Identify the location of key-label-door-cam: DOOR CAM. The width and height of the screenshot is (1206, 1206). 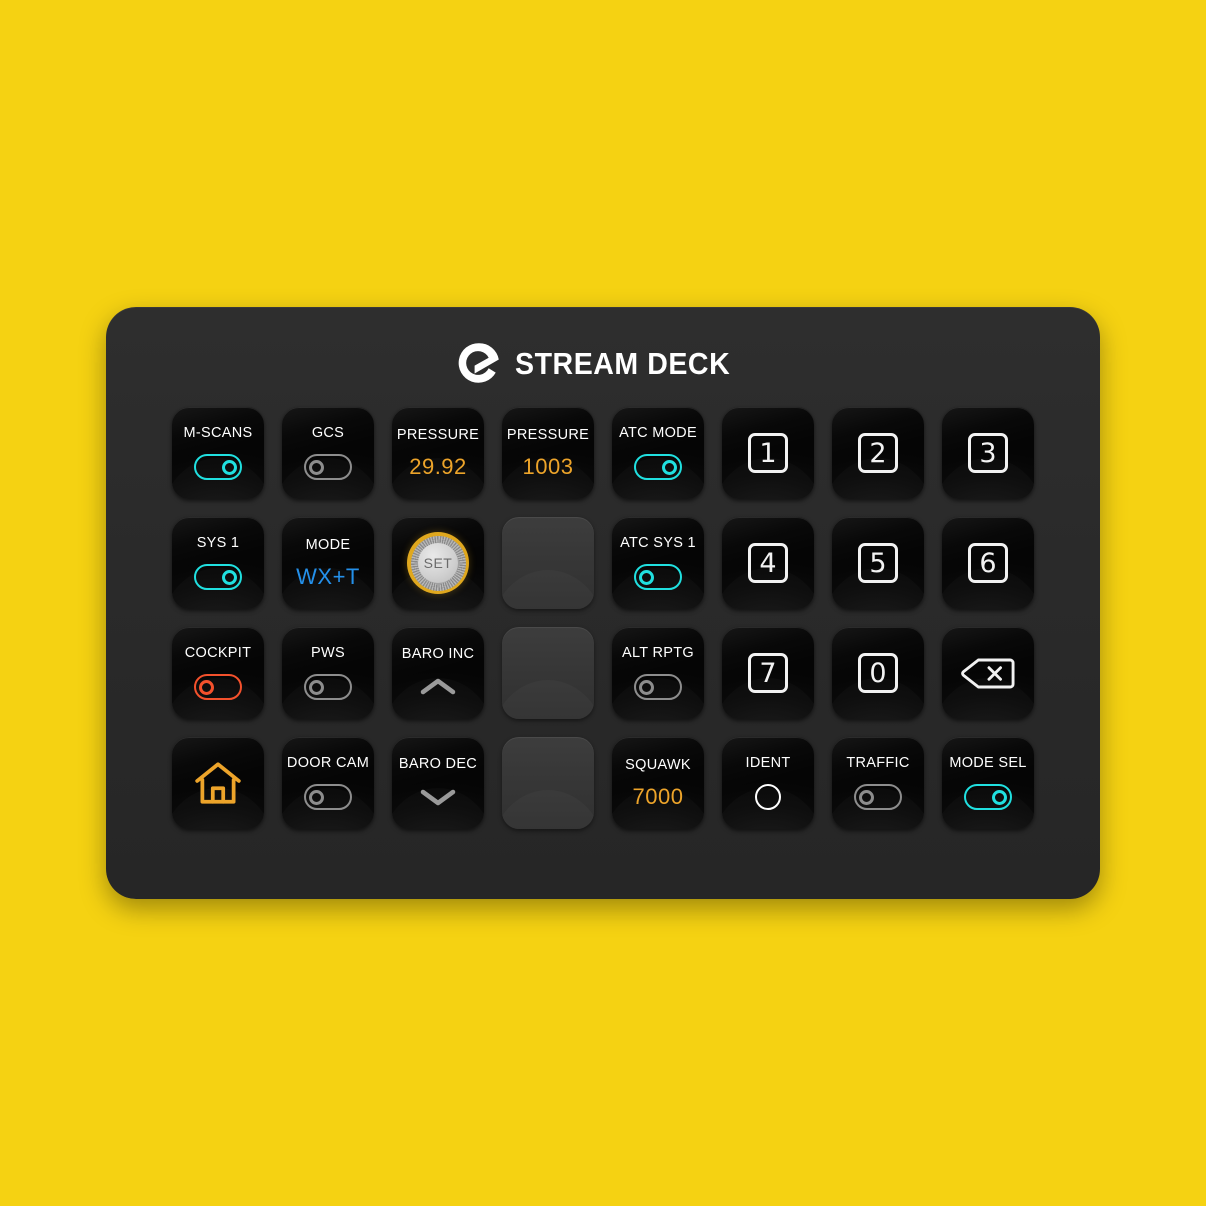
(328, 762).